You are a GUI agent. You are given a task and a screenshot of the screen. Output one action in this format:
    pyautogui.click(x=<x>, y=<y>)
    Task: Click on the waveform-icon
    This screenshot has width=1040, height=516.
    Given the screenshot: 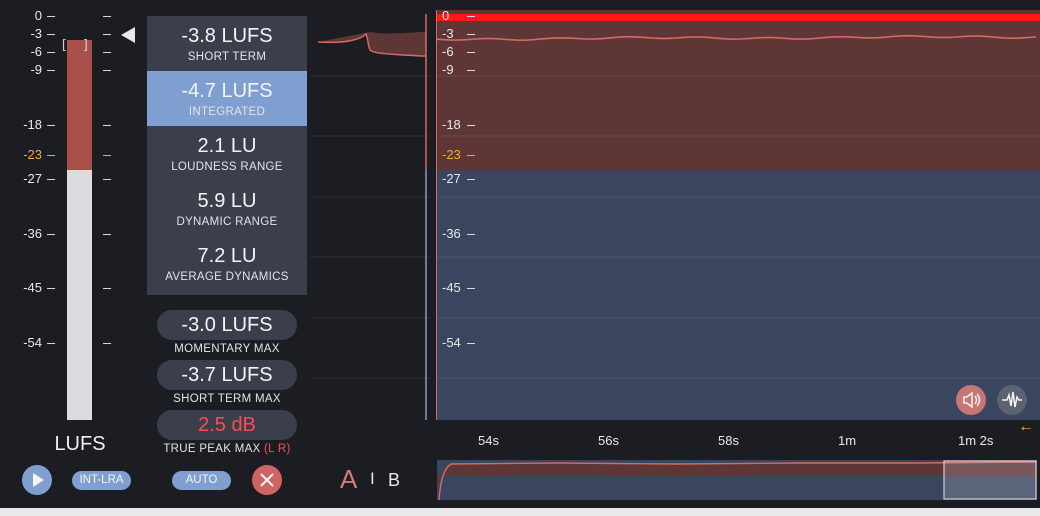 What is the action you would take?
    pyautogui.click(x=1012, y=399)
    